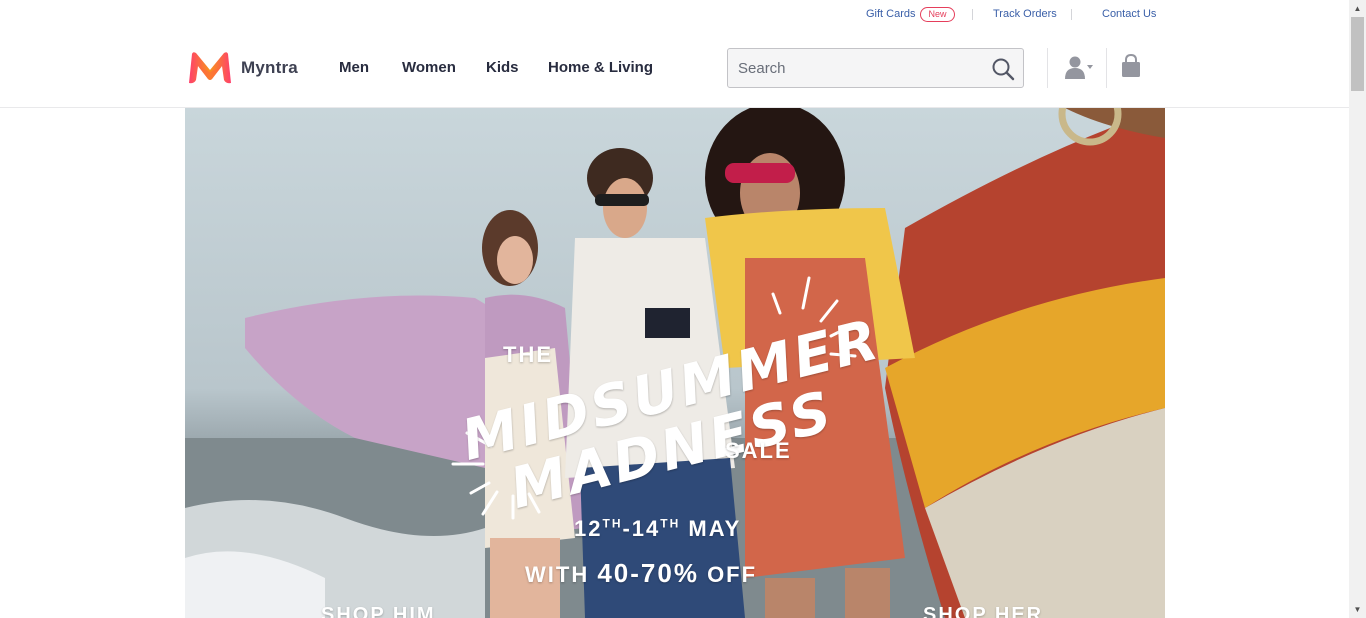 The width and height of the screenshot is (1366, 618). What do you see at coordinates (670, 523) in the screenshot?
I see `date-end-suffix: TH` at bounding box center [670, 523].